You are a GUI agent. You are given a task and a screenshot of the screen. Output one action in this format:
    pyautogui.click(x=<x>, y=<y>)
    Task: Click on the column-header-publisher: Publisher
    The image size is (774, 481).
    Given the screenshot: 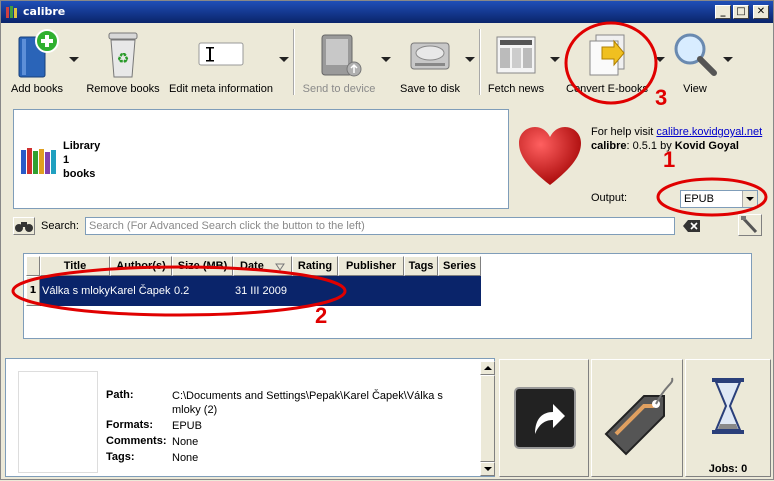 What is the action you would take?
    pyautogui.click(x=371, y=266)
    